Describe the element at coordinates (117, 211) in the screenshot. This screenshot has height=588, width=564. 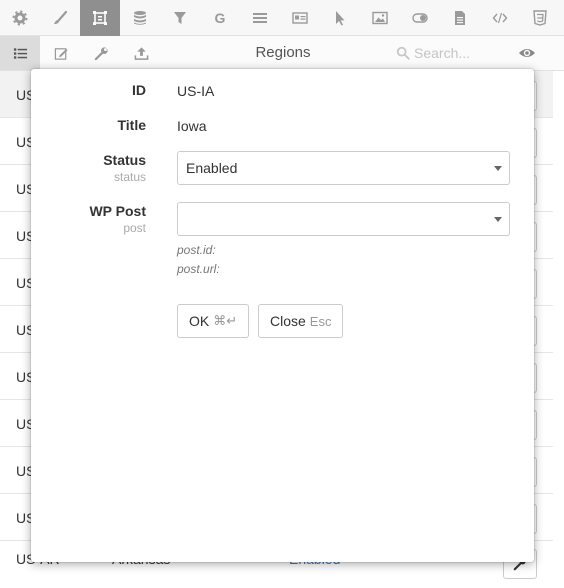
I see `wp-post-label: WP Post` at that location.